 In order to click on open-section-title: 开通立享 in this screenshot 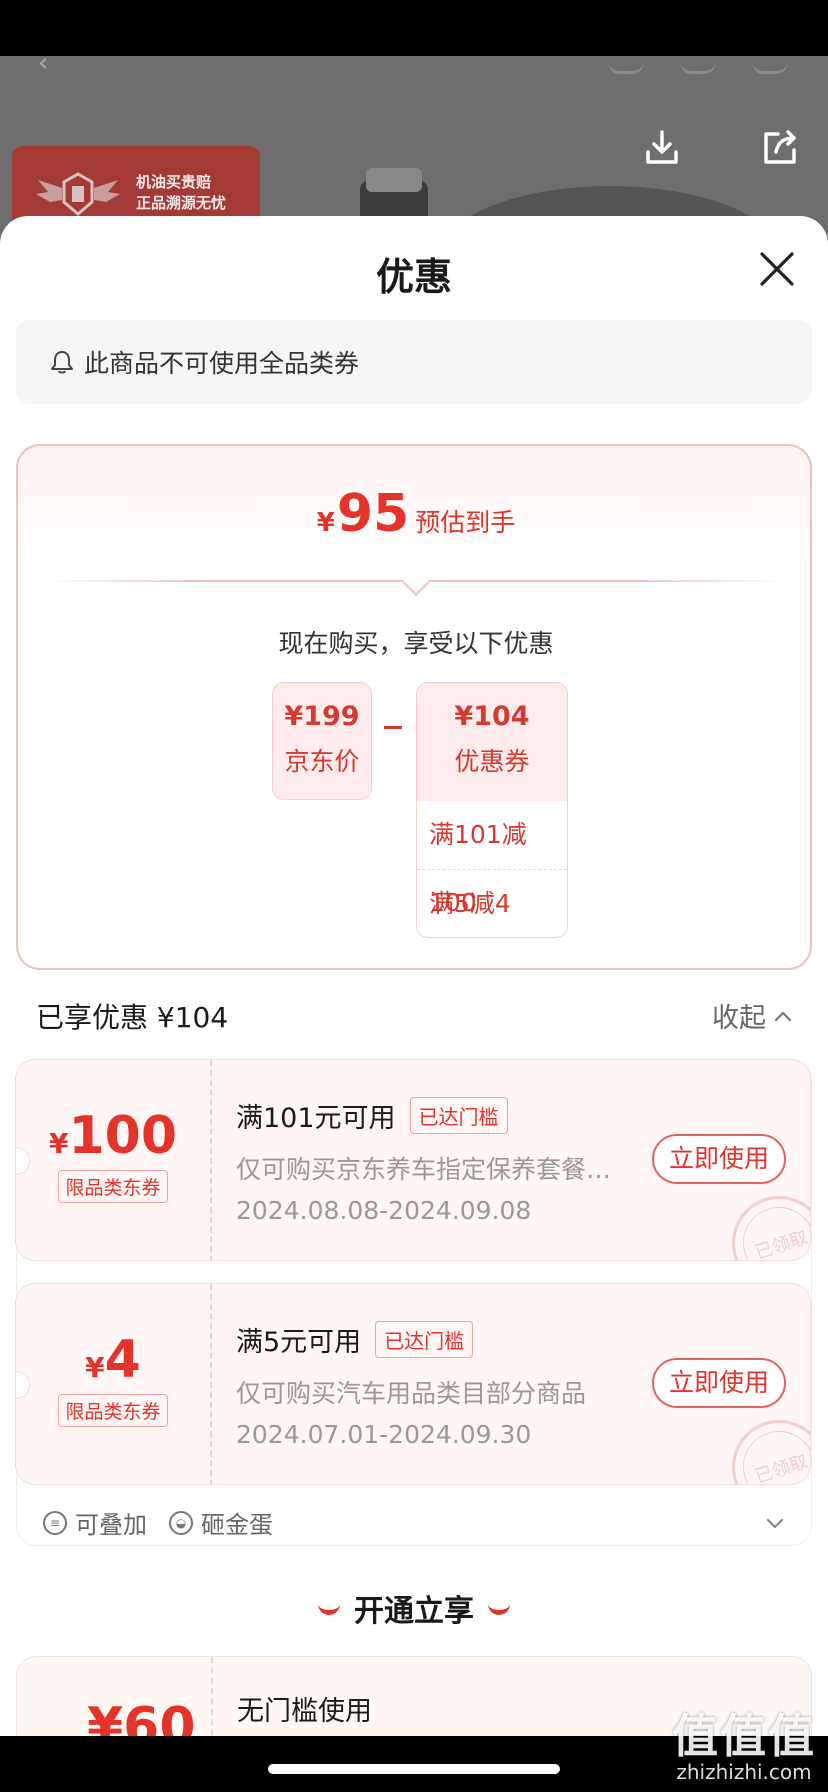, I will do `click(414, 1608)`.